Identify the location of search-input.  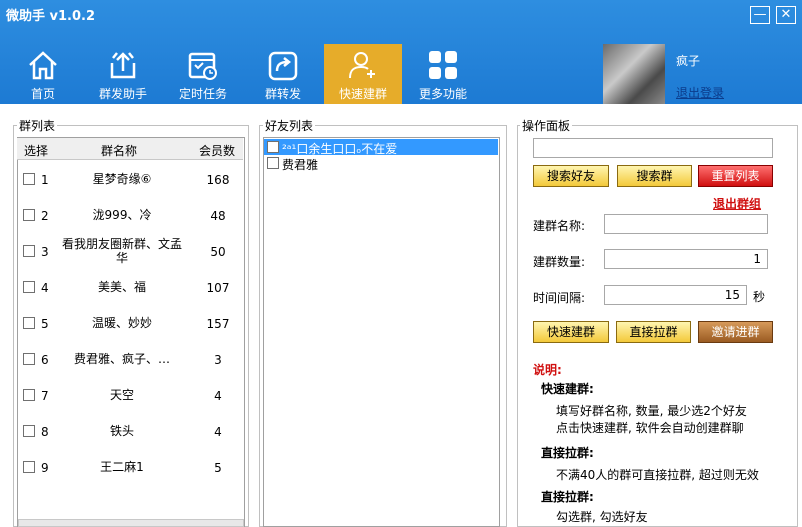
(653, 148).